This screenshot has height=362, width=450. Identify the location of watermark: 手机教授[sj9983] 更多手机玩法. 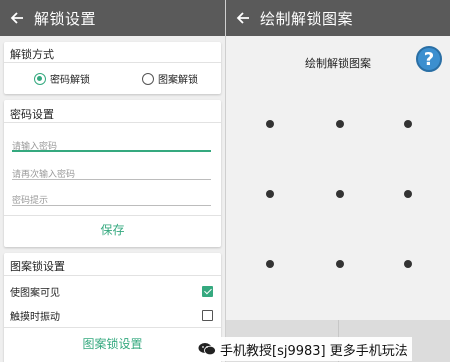
(303, 349).